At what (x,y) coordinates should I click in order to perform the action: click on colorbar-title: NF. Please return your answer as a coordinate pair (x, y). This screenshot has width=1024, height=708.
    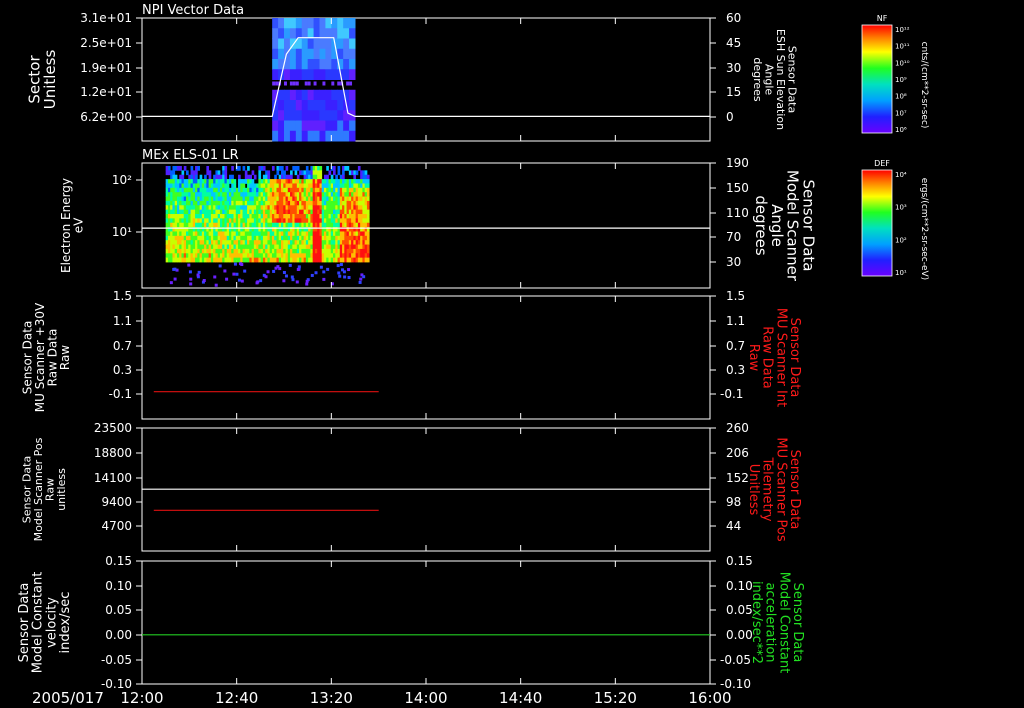
    Looking at the image, I should click on (882, 18).